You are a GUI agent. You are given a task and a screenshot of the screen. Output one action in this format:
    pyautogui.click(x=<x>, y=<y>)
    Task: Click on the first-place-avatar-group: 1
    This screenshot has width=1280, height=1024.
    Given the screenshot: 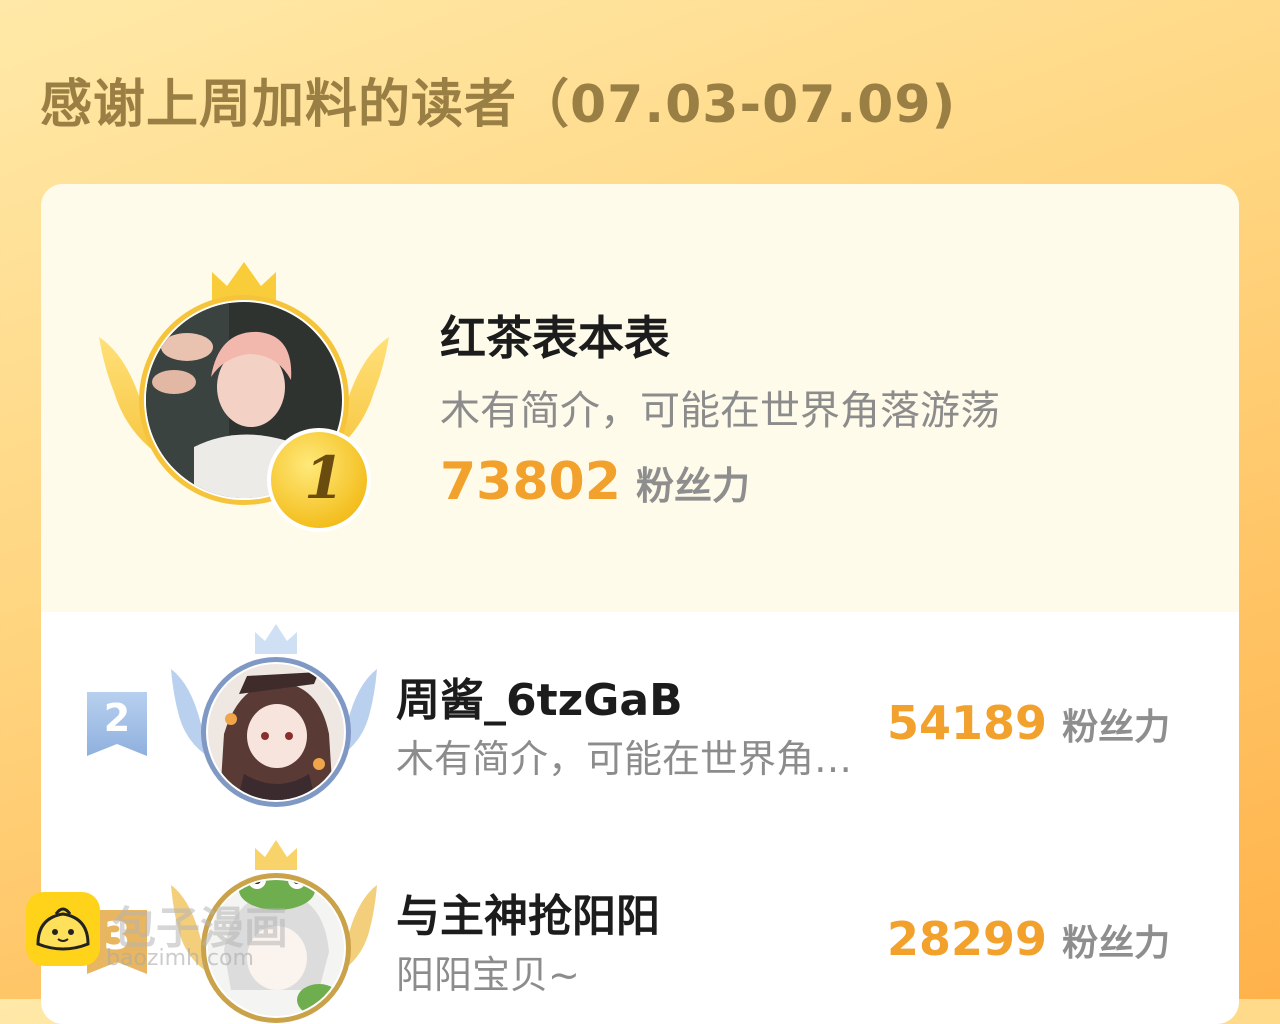 What is the action you would take?
    pyautogui.click(x=244, y=397)
    